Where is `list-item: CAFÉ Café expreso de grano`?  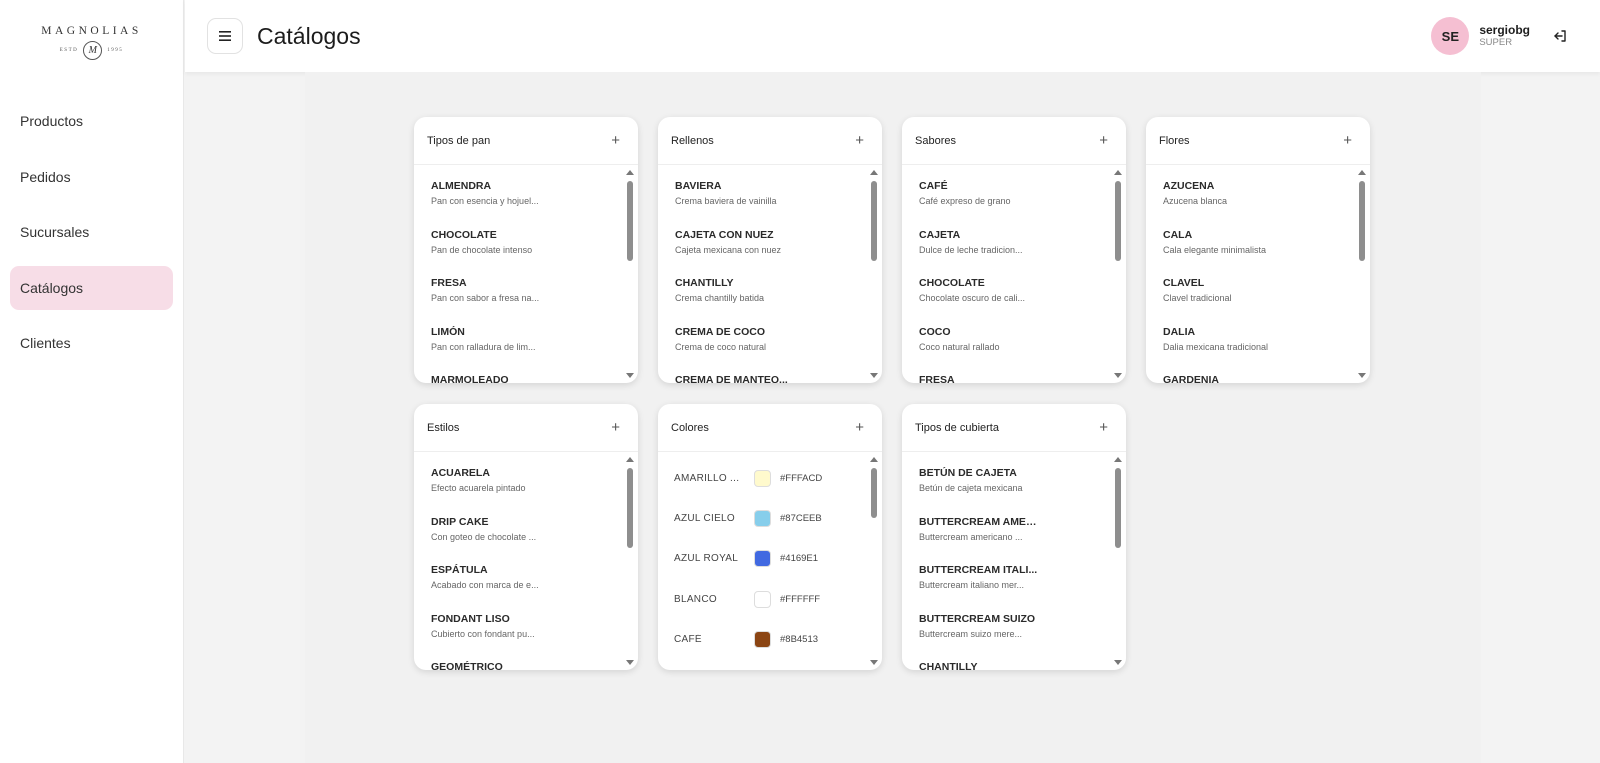
list-item: CAFÉ Café expreso de grano is located at coordinates (1012, 204).